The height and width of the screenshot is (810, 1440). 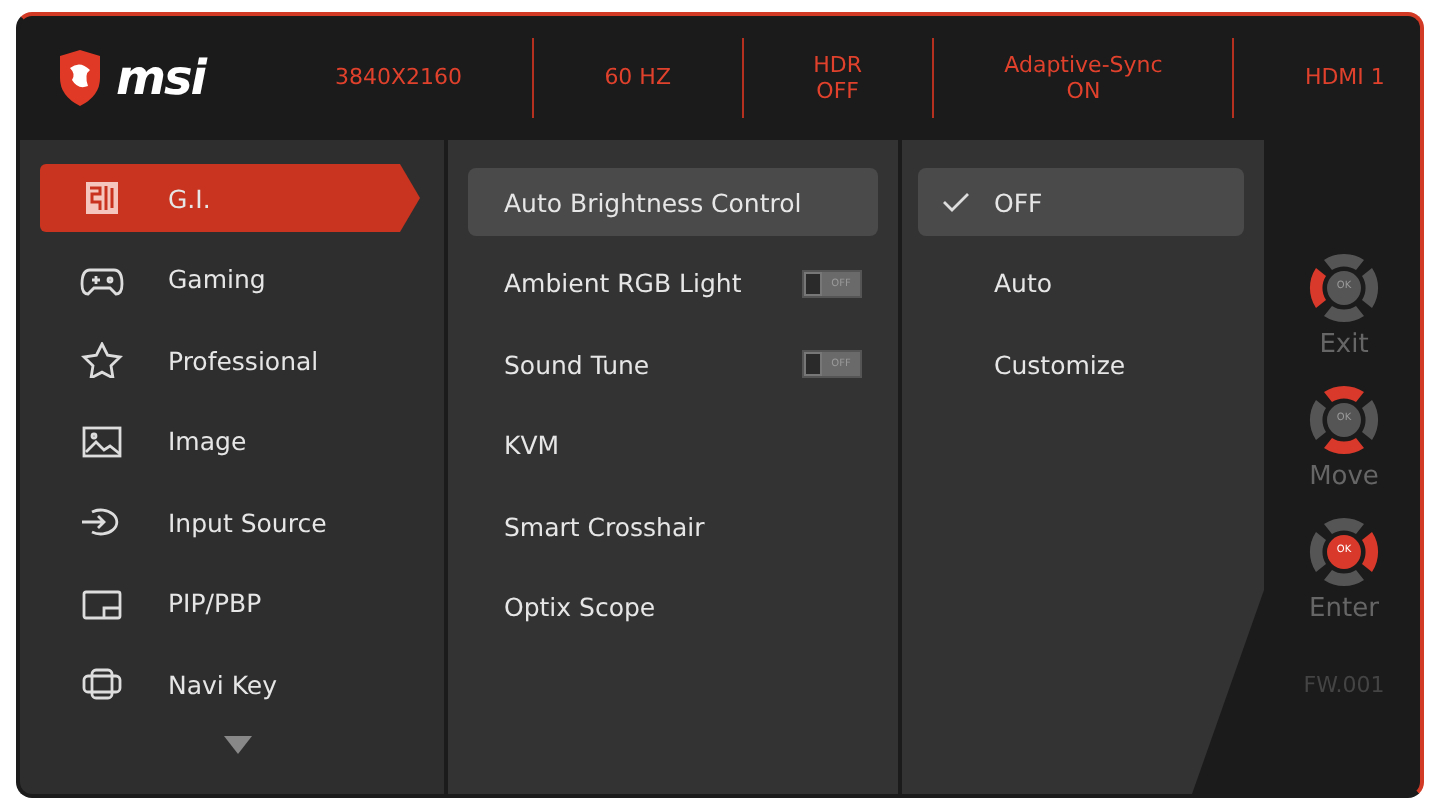 What do you see at coordinates (1083, 78) in the screenshot?
I see `status-label: Adaptive-Sync ON` at bounding box center [1083, 78].